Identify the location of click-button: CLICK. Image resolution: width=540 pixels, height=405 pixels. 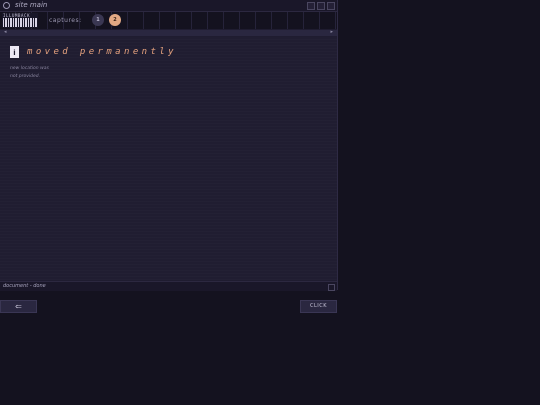
(318, 306).